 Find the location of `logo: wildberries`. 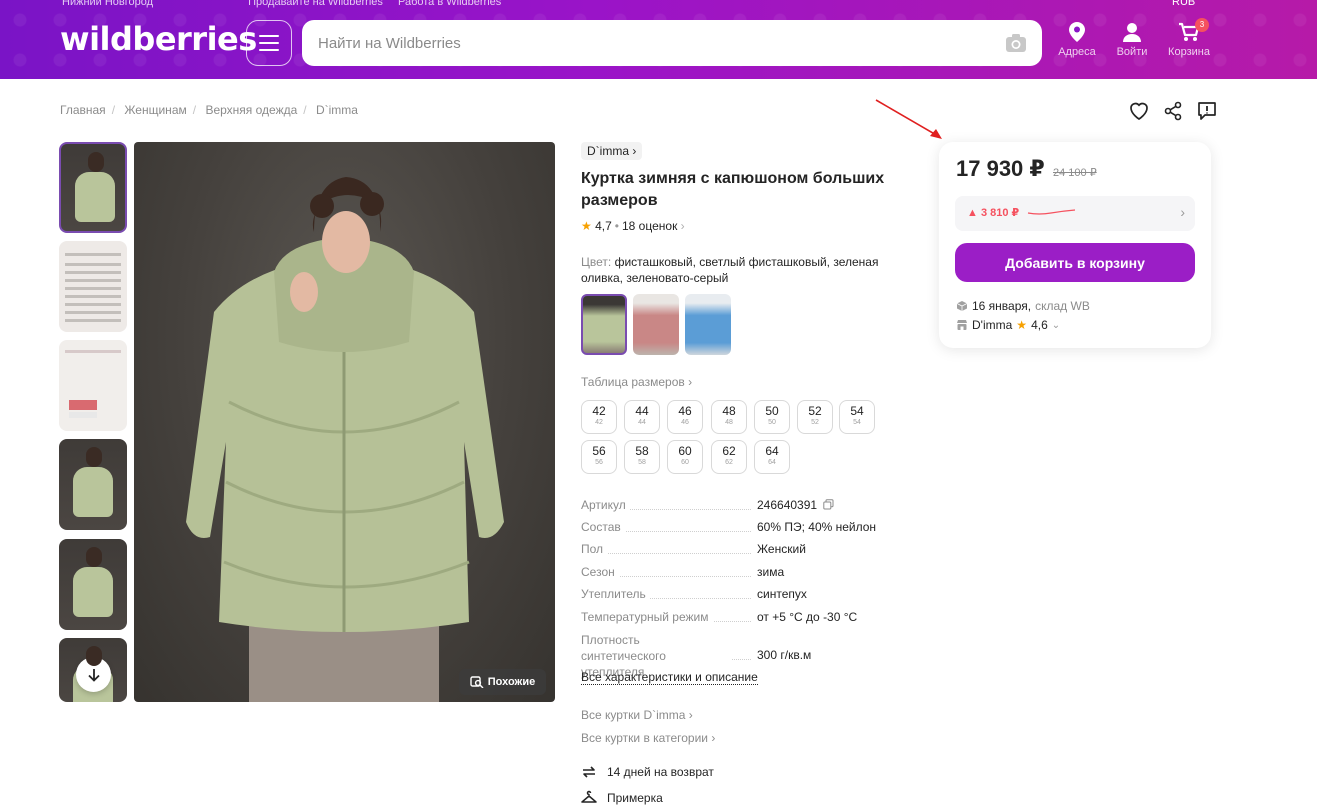

logo: wildberries is located at coordinates (158, 39).